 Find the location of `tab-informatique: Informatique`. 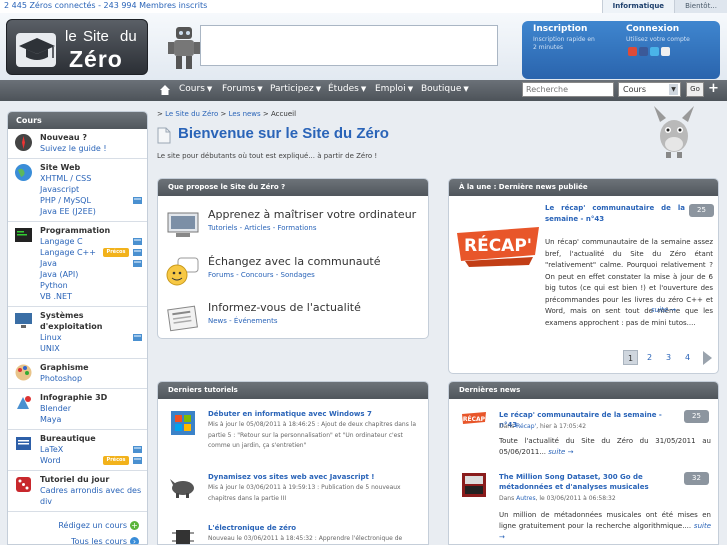

tab-informatique: Informatique is located at coordinates (638, 6).